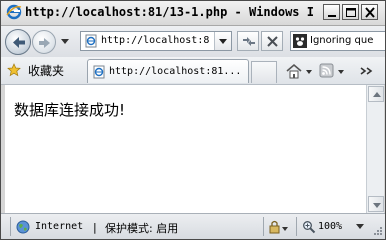 The width and height of the screenshot is (386, 240). I want to click on address-dropdown-button, so click(222, 41).